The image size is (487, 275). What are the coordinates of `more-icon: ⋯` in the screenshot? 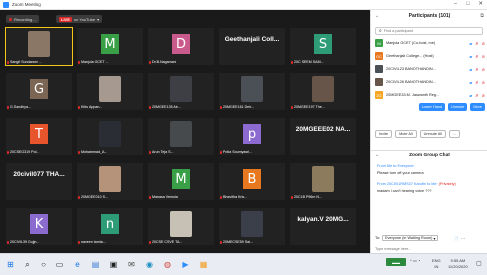 It's located at (463, 238).